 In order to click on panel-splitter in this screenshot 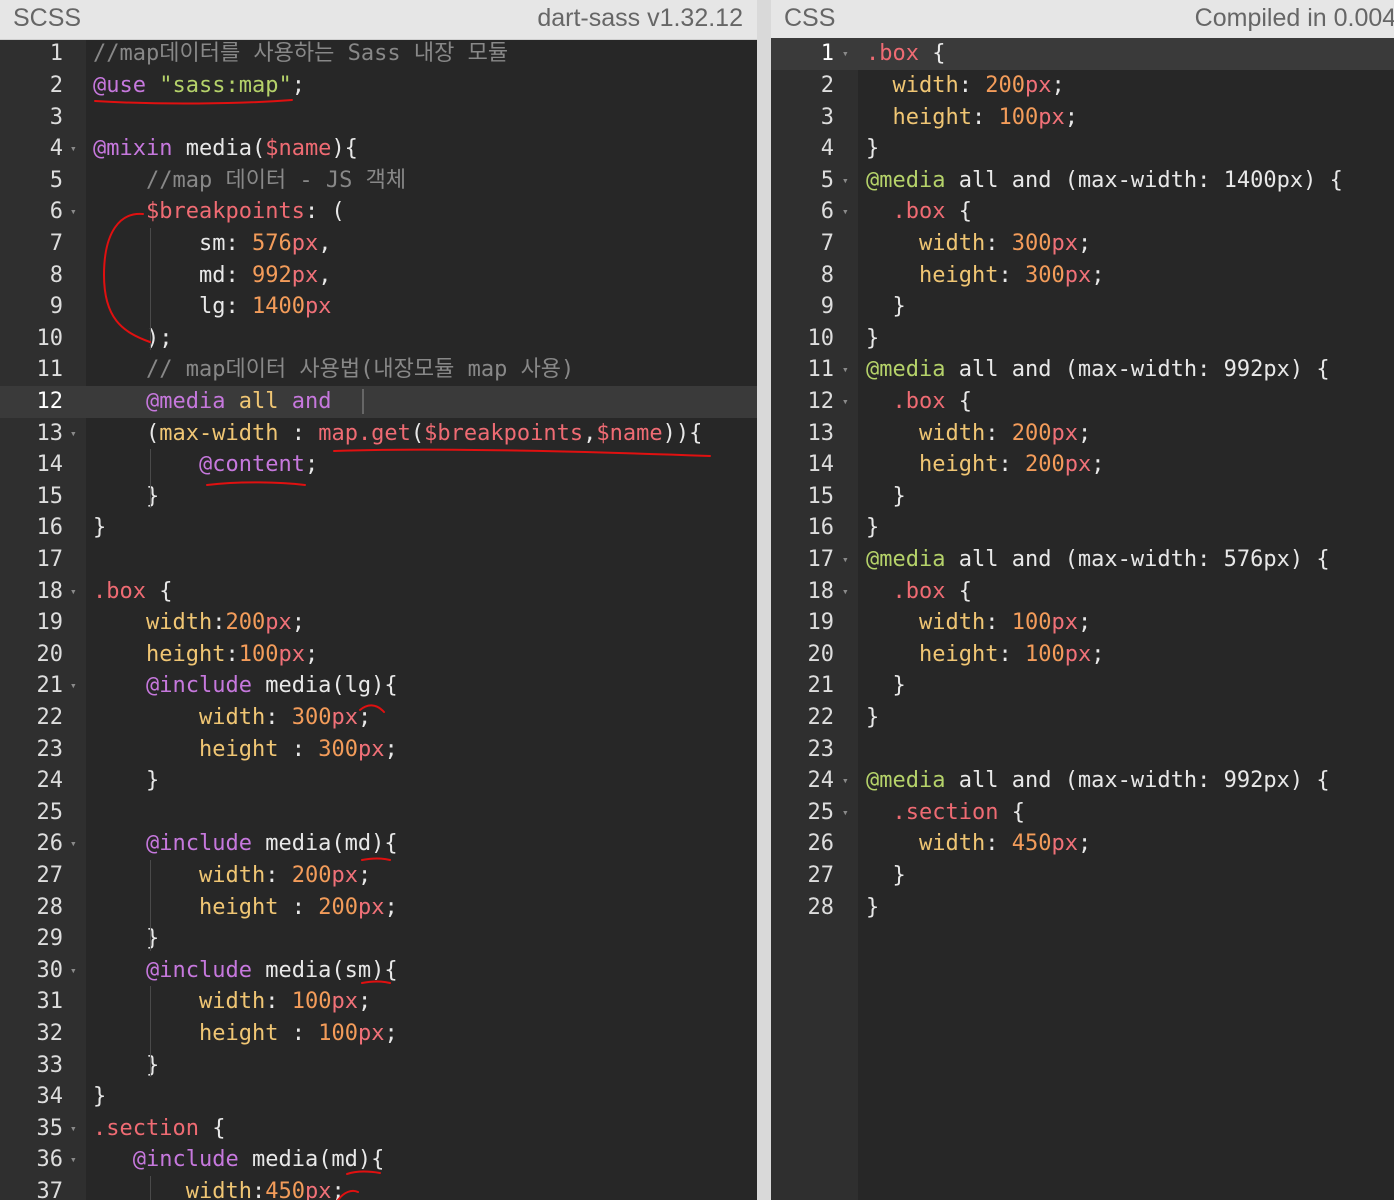, I will do `click(764, 600)`.